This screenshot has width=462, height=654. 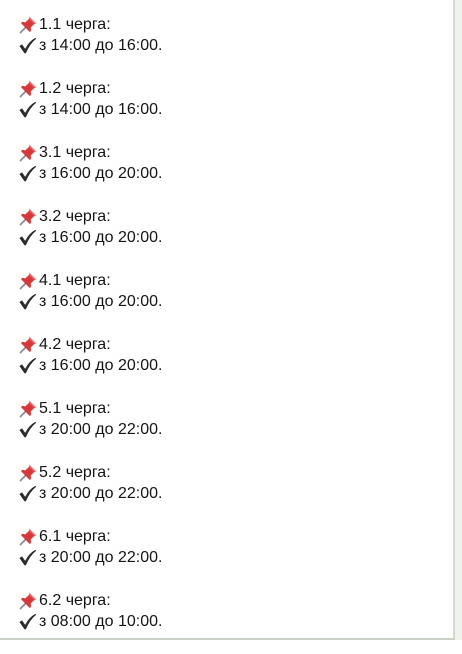 I want to click on queue-line: 6.2 черга:, so click(x=228, y=600).